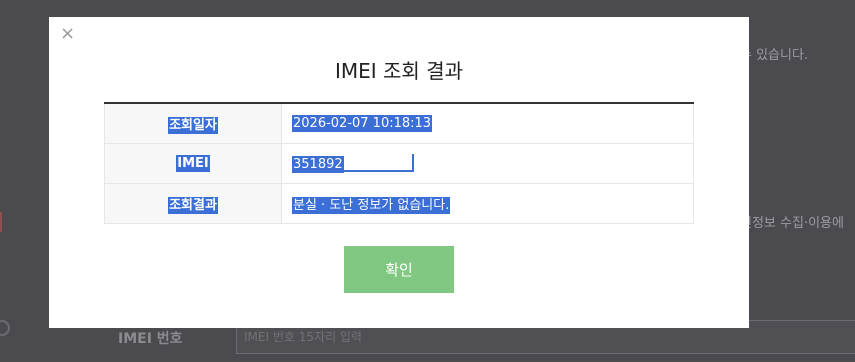  Describe the element at coordinates (378, 163) in the screenshot. I see `imei-selection-extent` at that location.